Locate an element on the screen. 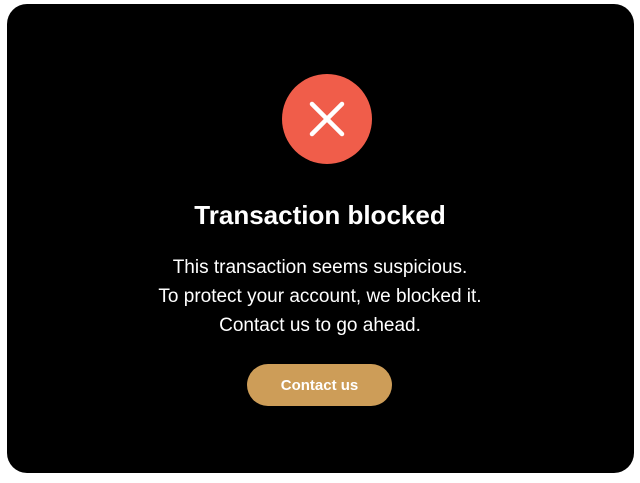 Image resolution: width=640 pixels, height=483 pixels. contact-us-button: Contact us is located at coordinates (319, 385).